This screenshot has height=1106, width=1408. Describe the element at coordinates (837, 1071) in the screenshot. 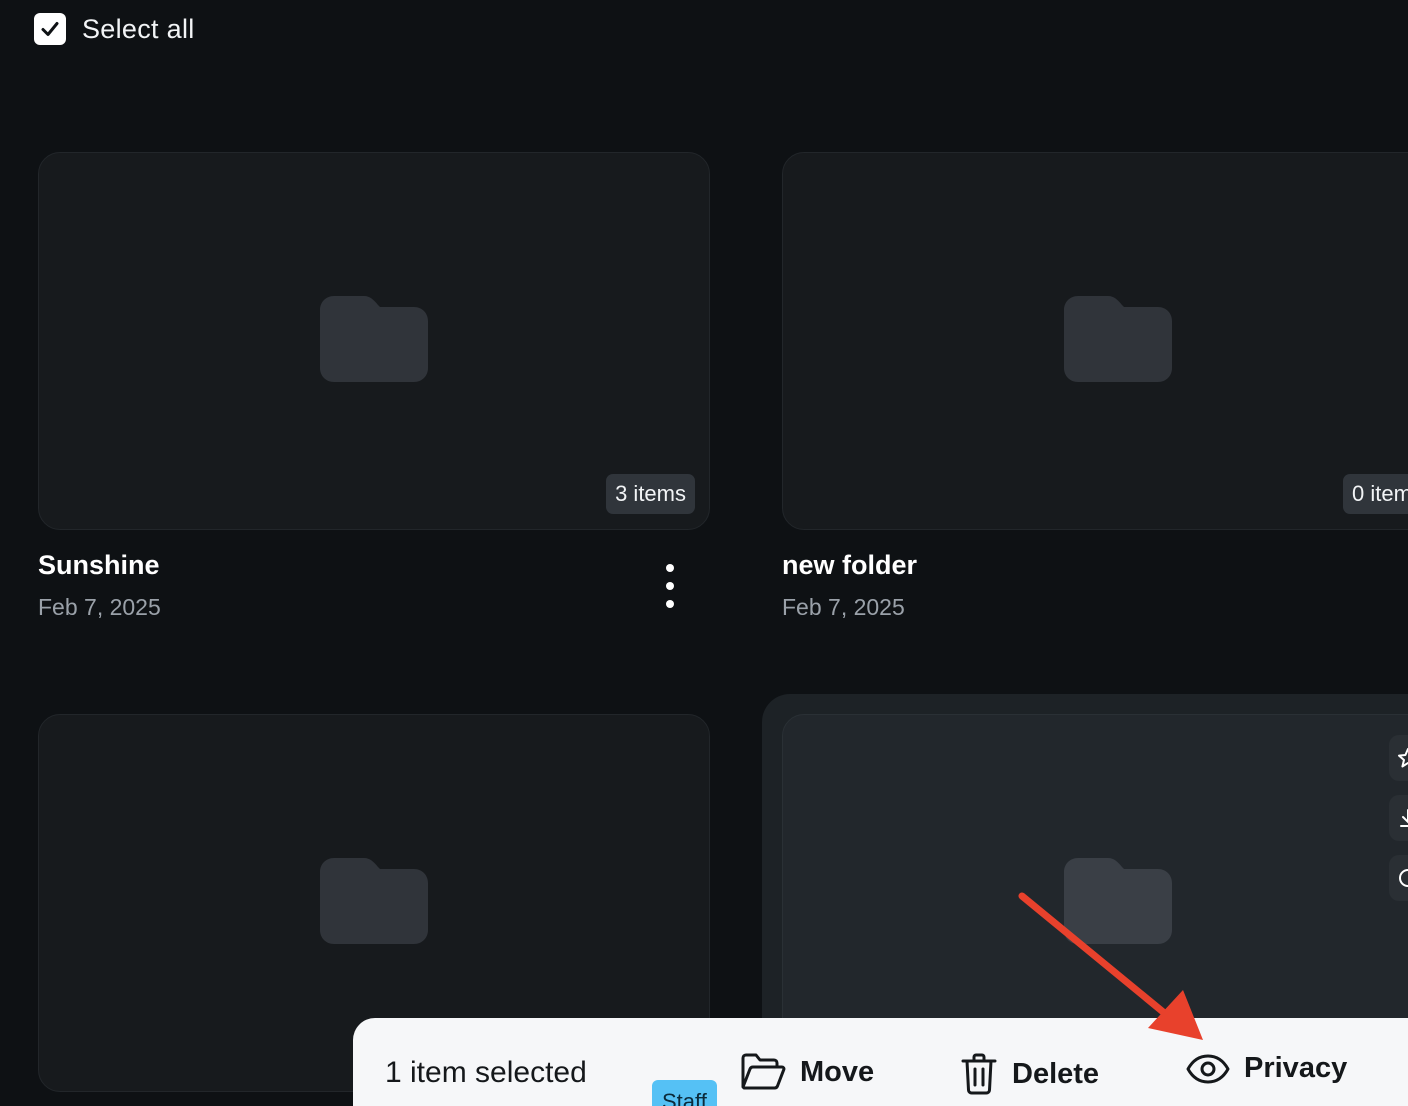

I see `move-label: Move` at that location.